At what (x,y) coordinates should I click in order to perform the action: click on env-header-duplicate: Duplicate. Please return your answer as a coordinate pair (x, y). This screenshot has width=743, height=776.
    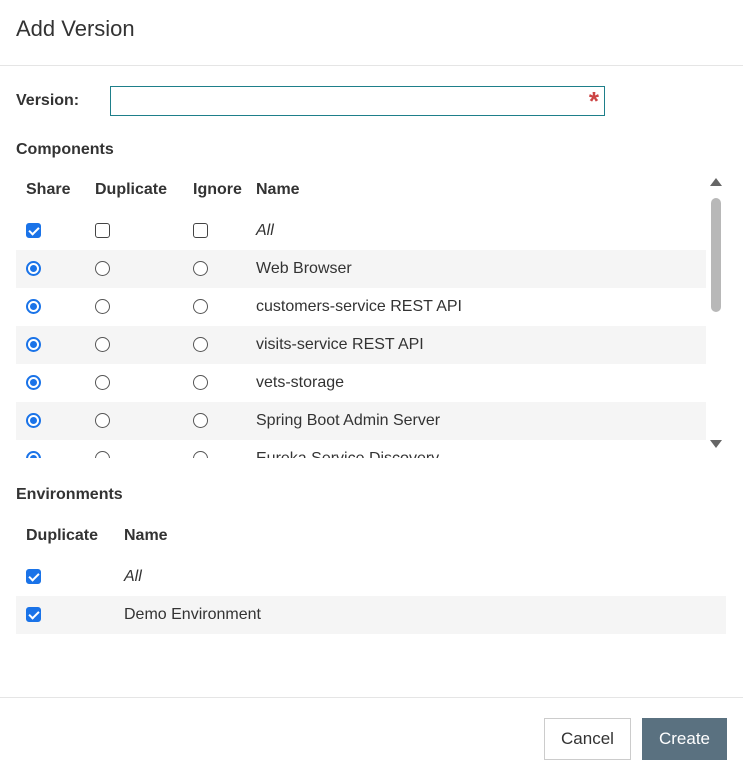
    Looking at the image, I should click on (62, 535).